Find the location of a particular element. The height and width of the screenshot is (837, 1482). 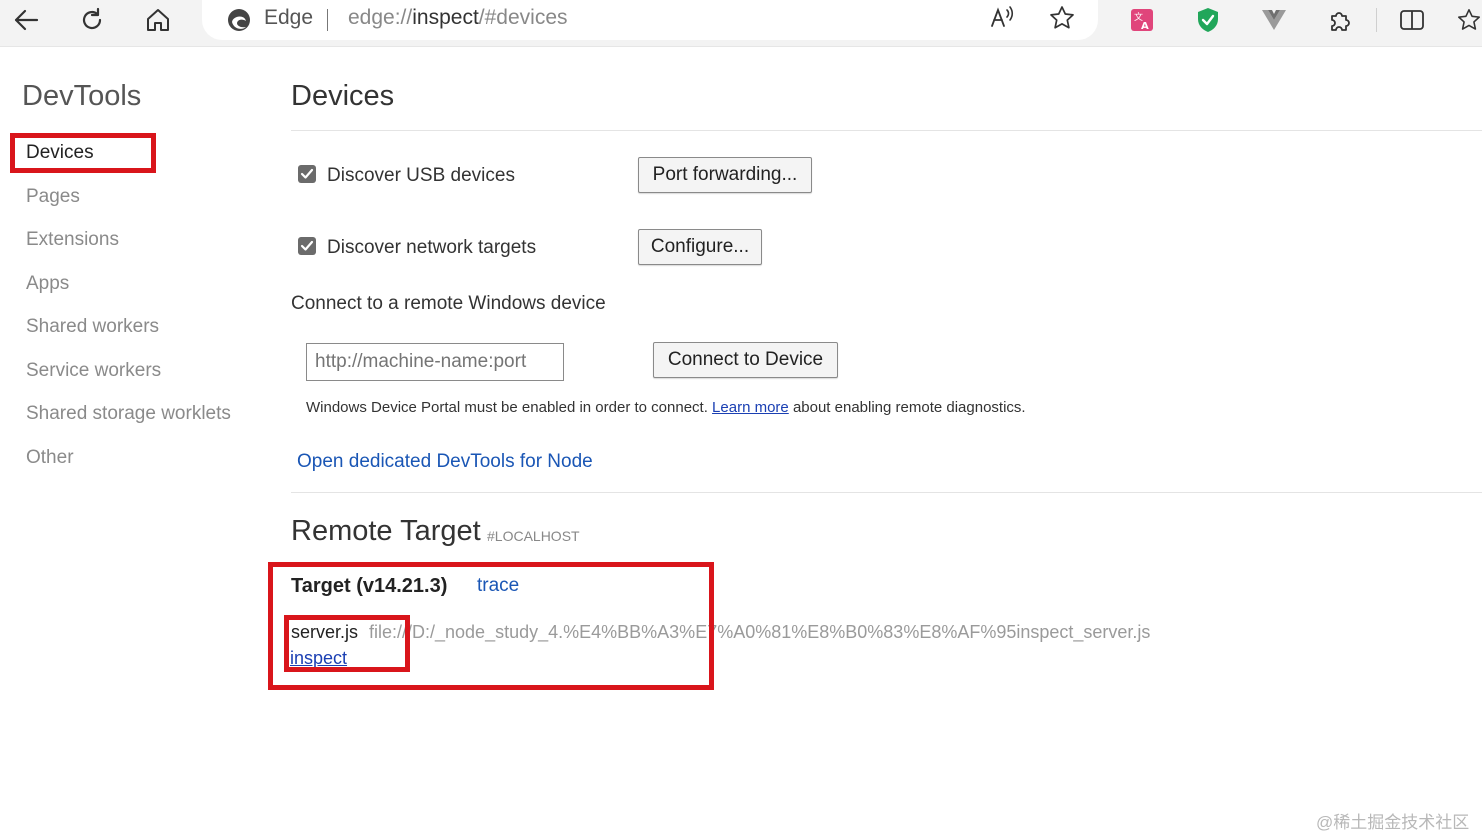

shield-extension-icon is located at coordinates (1208, 20).